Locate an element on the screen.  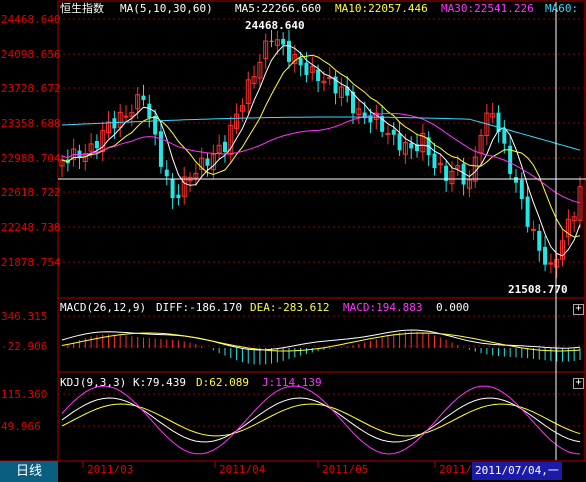
price-tick-7: 22248.738 is located at coordinates (31, 227).